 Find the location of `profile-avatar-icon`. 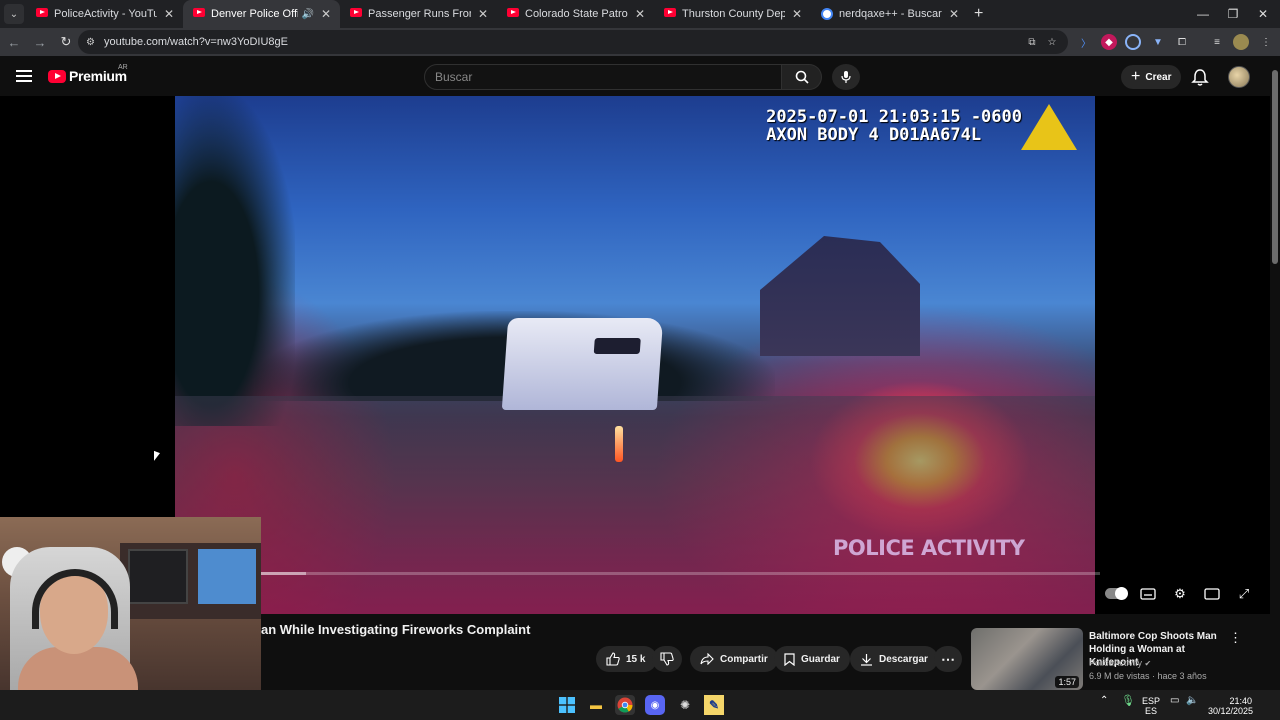

profile-avatar-icon is located at coordinates (1241, 42).